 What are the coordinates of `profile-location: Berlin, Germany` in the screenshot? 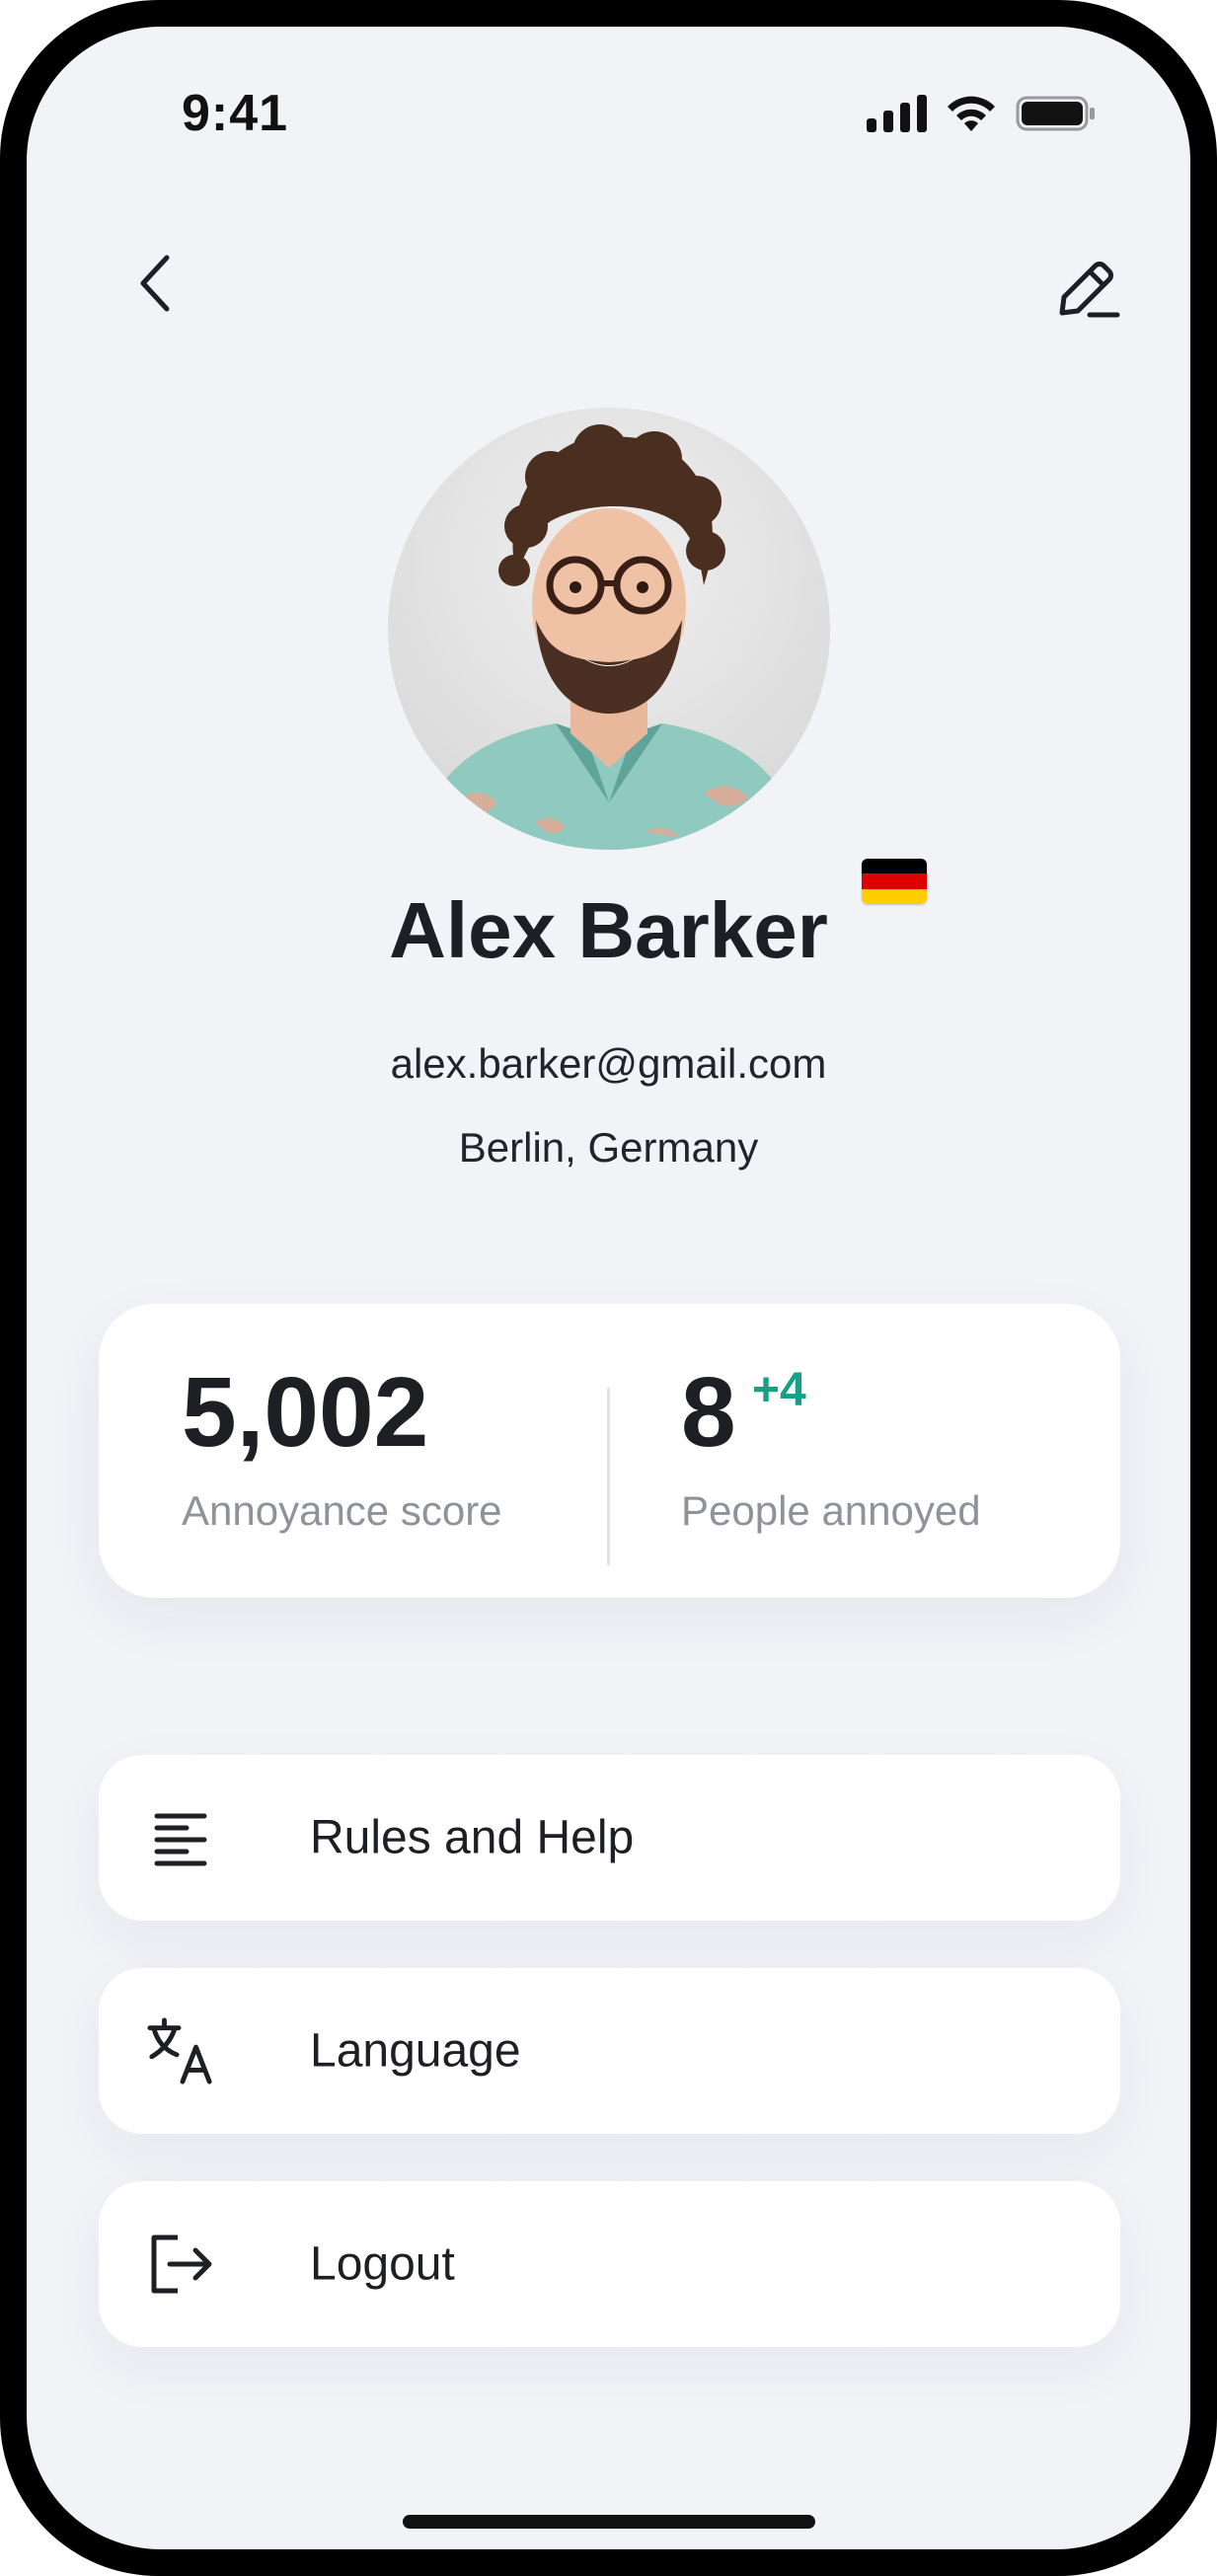 It's located at (608, 1148).